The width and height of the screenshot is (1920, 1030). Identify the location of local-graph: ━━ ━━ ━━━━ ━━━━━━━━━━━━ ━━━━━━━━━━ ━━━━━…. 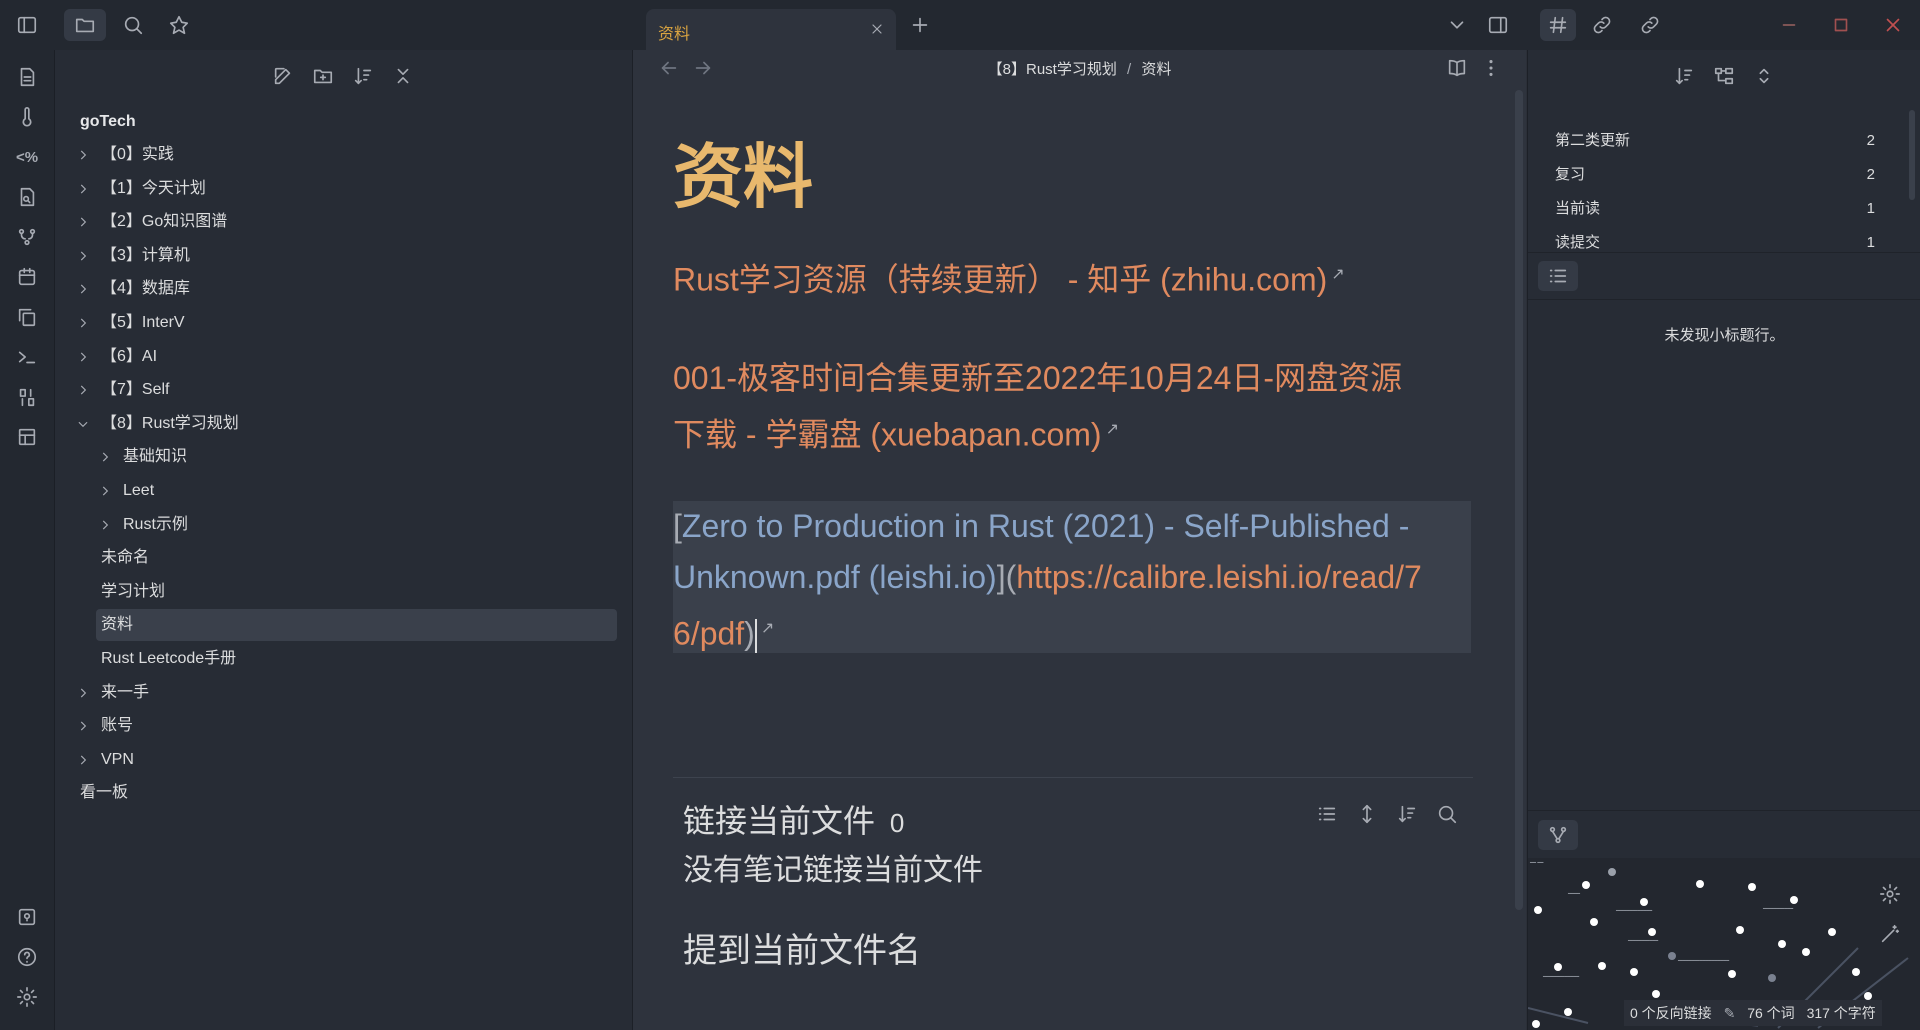
(1724, 944).